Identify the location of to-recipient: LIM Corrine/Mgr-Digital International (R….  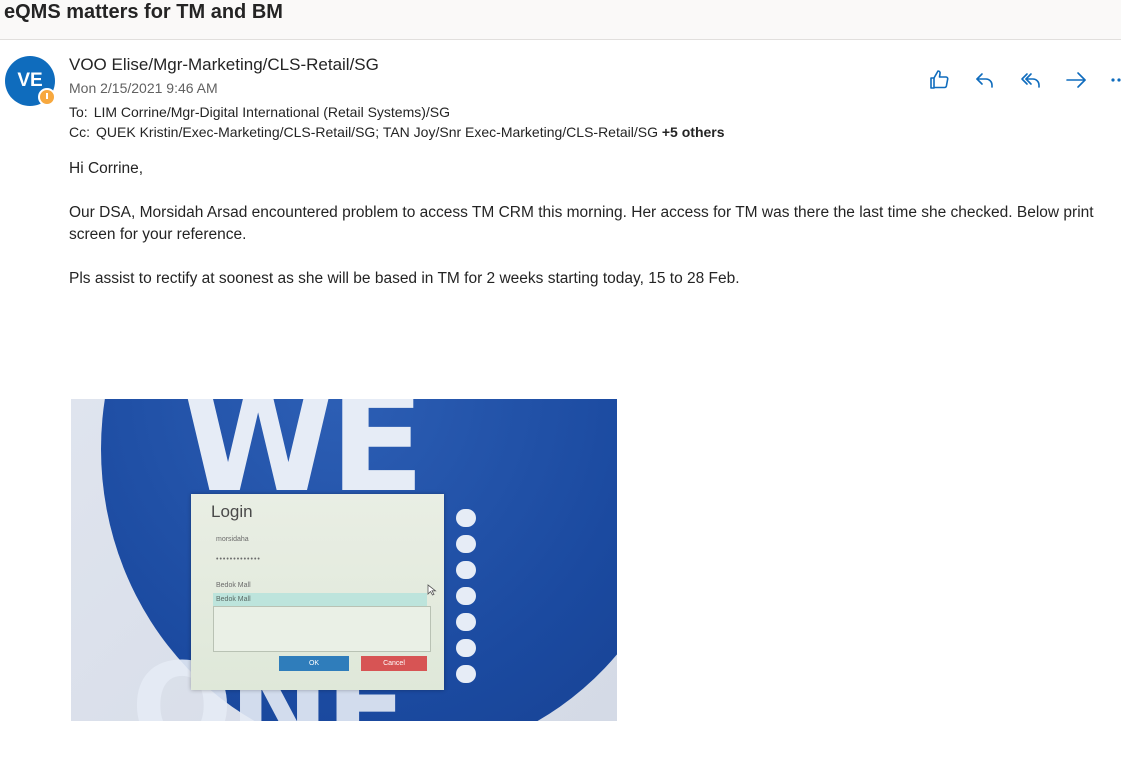
(272, 112).